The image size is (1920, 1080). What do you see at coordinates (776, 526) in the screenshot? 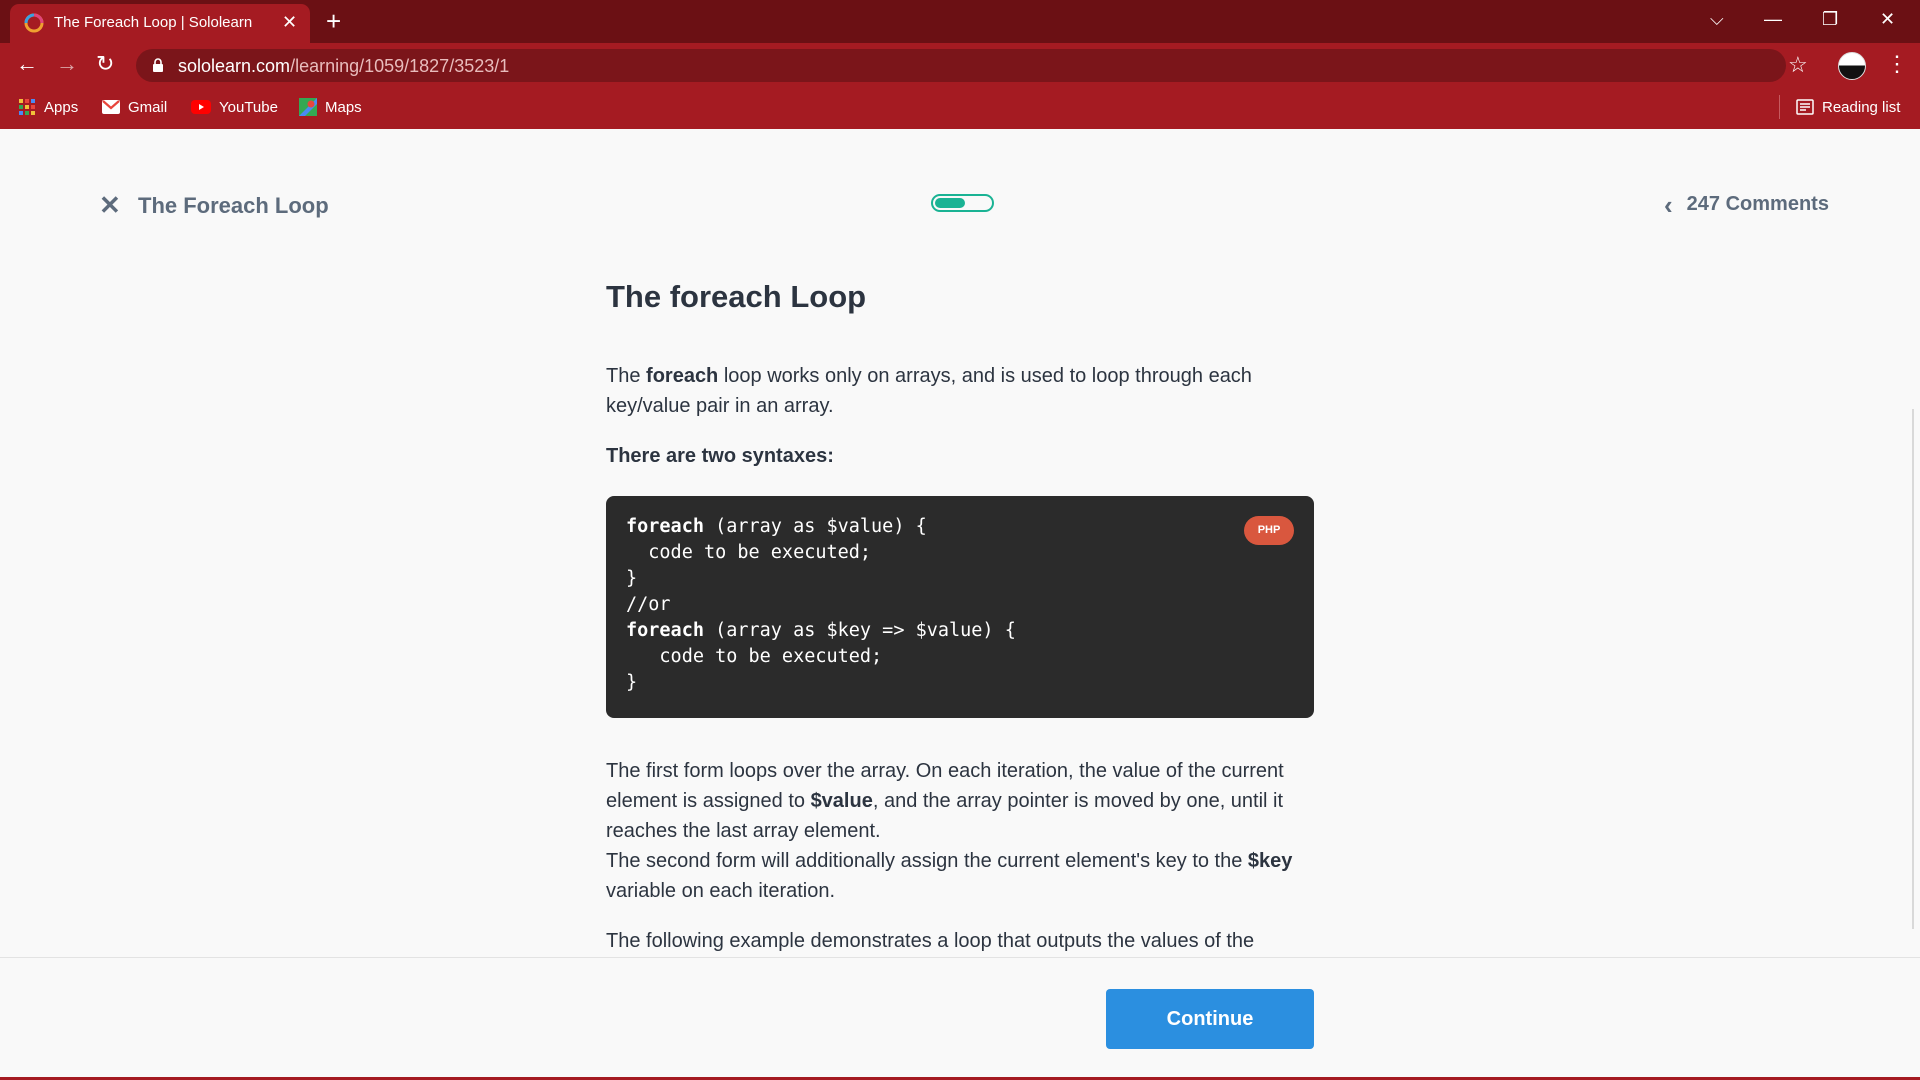
I see `code-line: foreach (array as $value) {` at bounding box center [776, 526].